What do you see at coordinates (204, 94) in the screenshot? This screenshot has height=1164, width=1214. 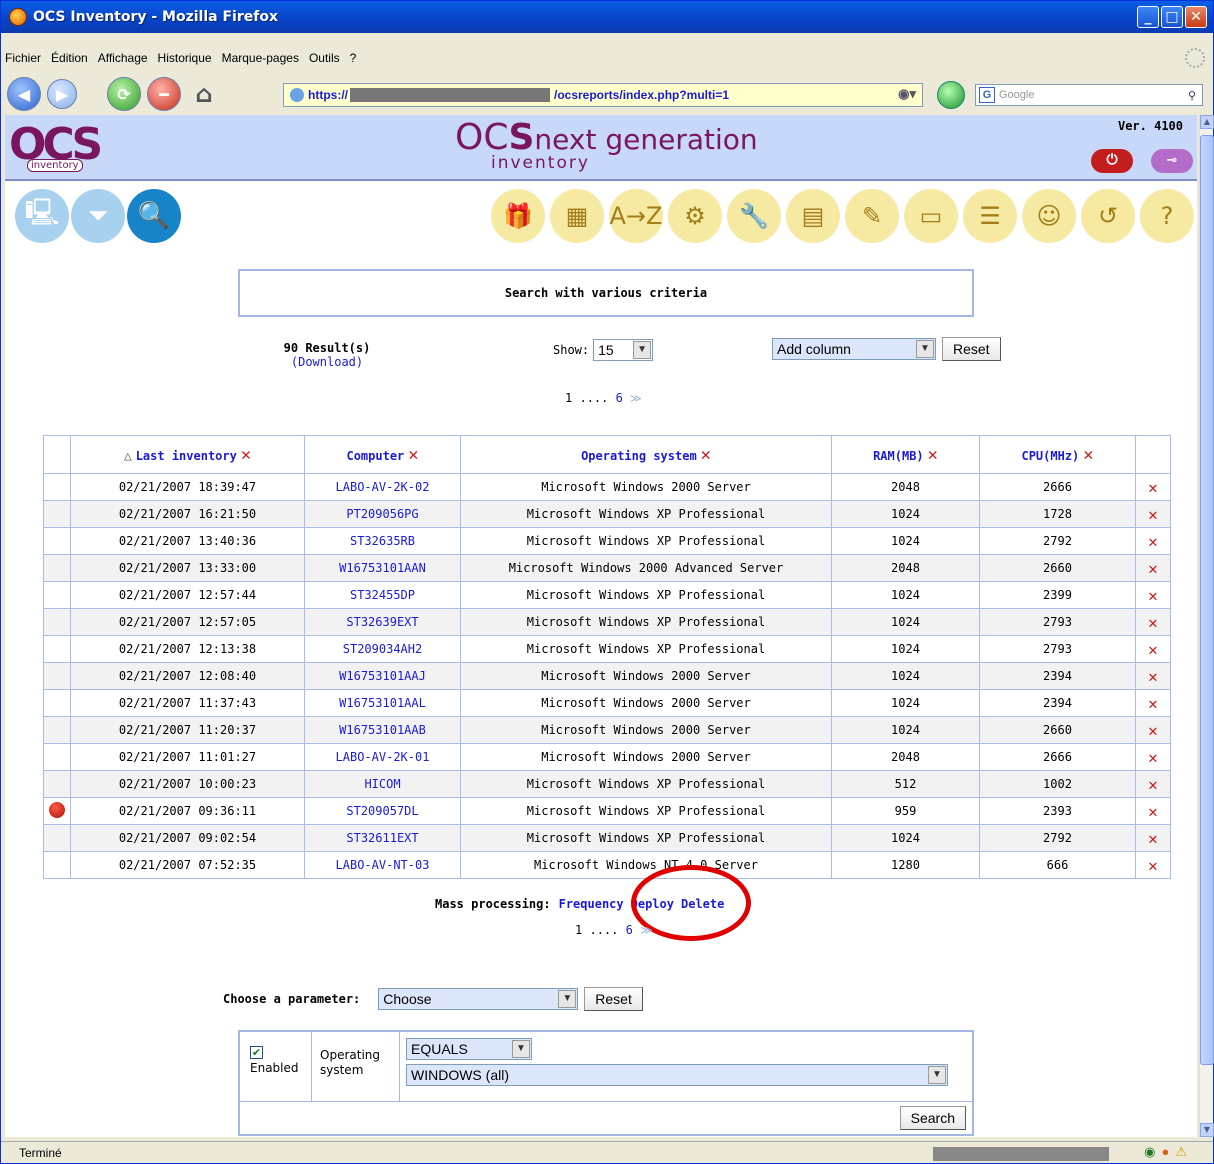 I see `home-button: ⌂` at bounding box center [204, 94].